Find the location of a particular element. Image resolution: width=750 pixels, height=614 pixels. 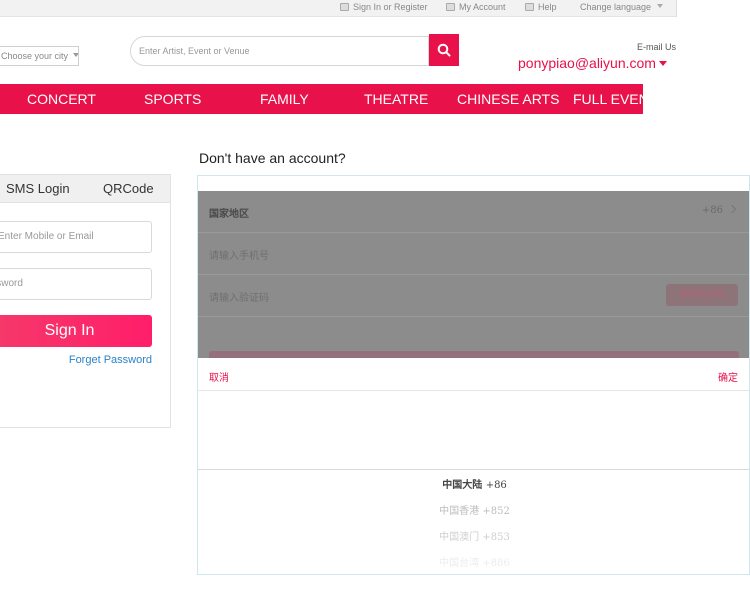

language-label: Change language is located at coordinates (616, 7).